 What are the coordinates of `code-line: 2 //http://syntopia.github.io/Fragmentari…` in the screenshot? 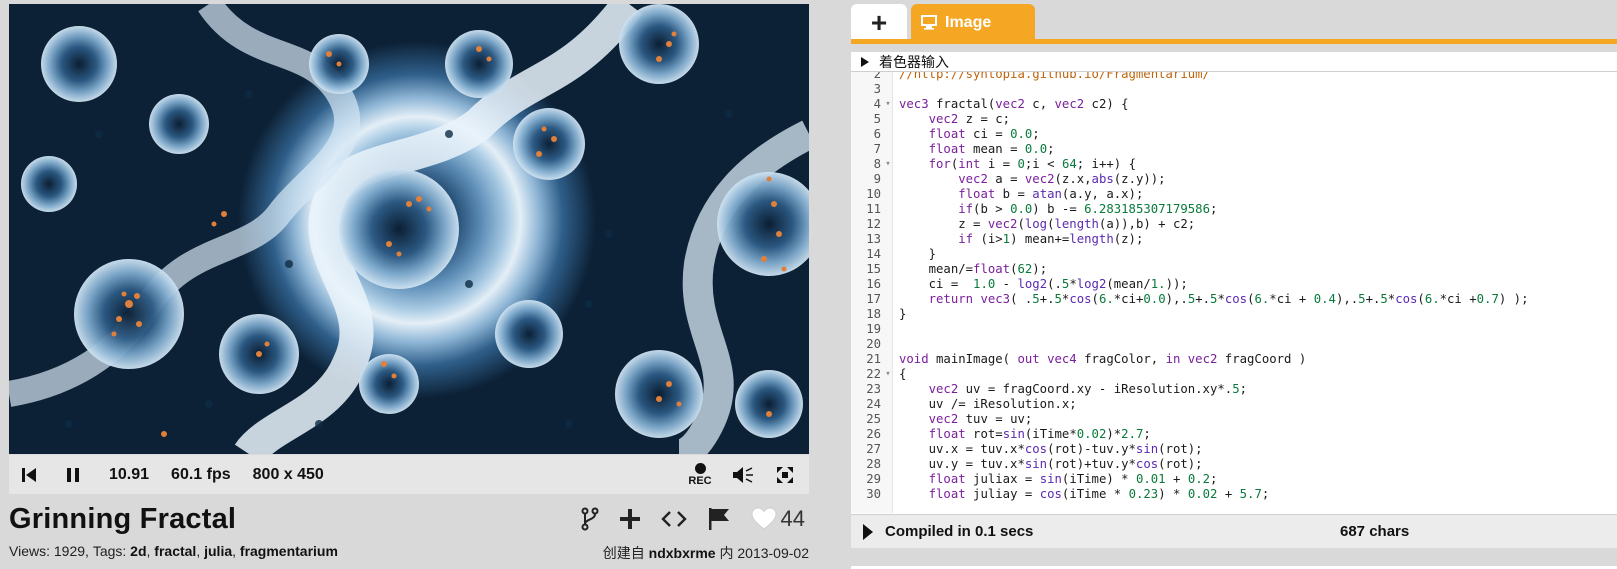 It's located at (1234, 77).